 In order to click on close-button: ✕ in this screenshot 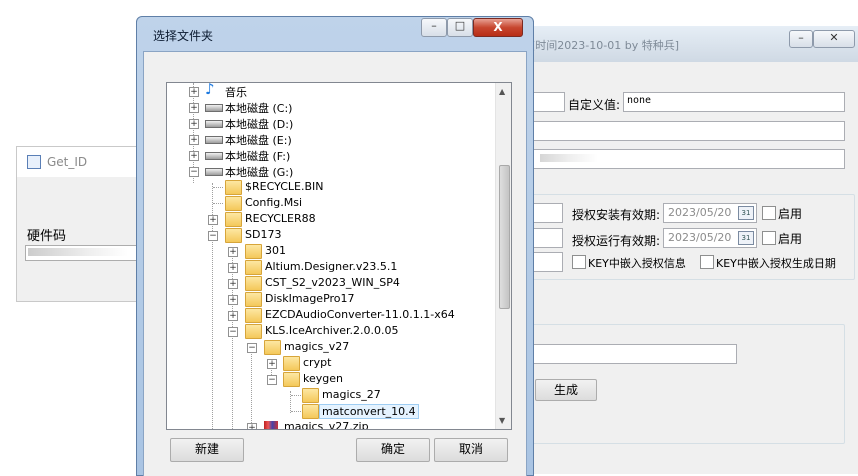, I will do `click(834, 39)`.